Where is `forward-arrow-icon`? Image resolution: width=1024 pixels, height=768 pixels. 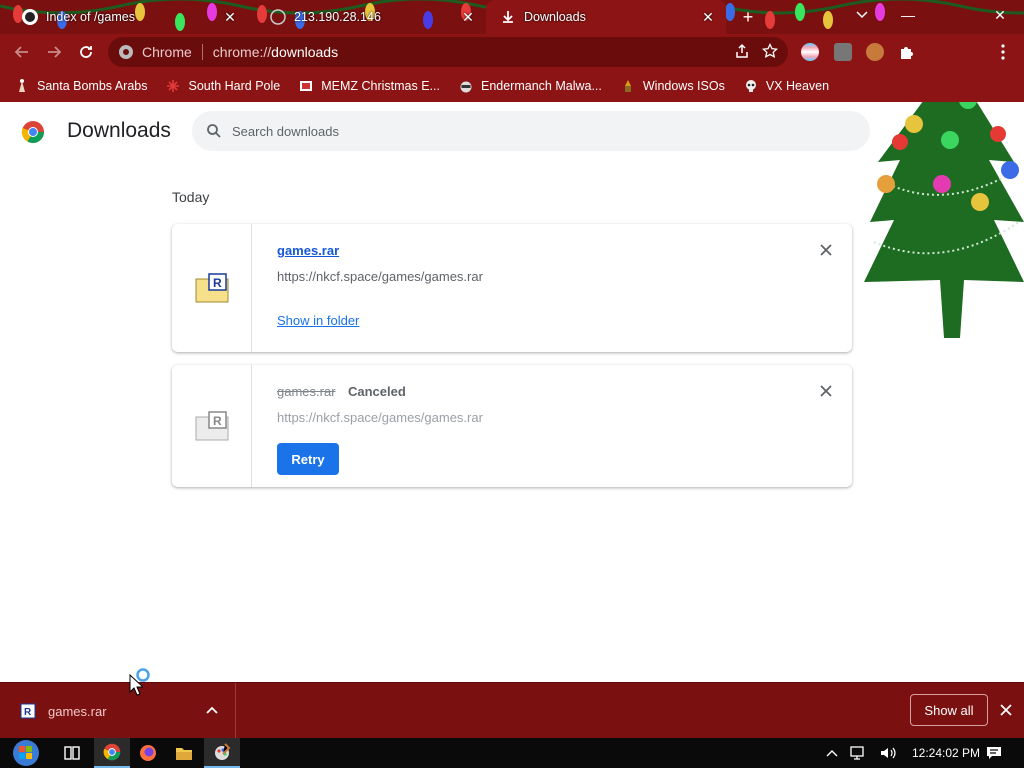 forward-arrow-icon is located at coordinates (55, 52).